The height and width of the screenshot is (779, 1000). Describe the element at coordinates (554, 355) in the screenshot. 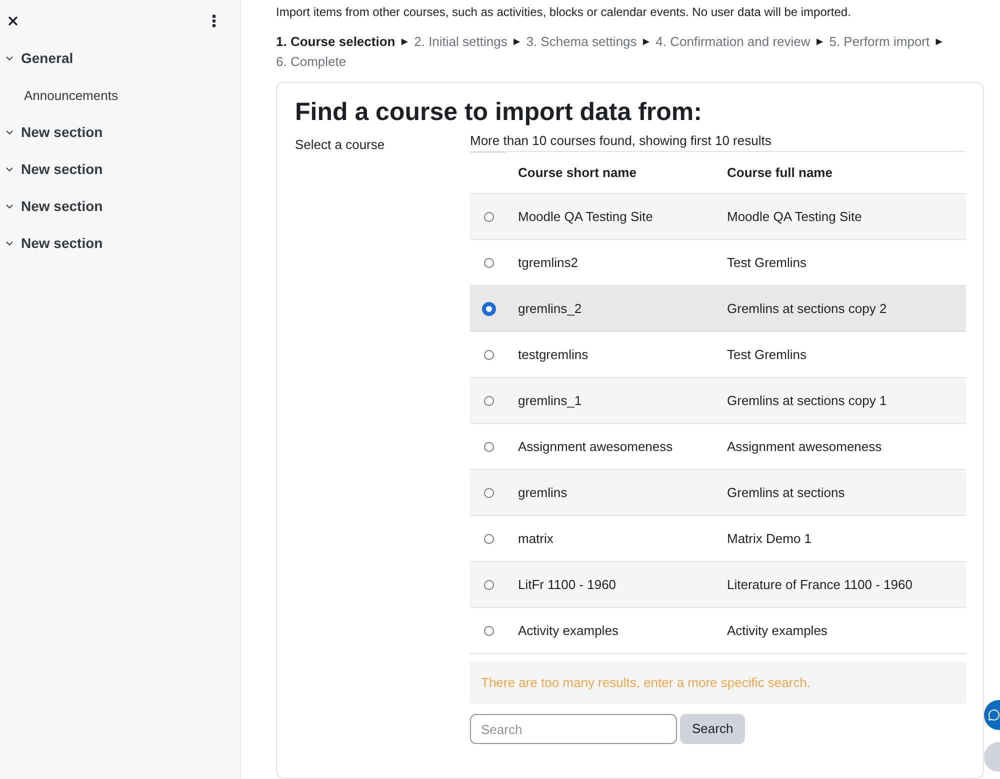

I see `table-cell-text: testgremlins` at that location.